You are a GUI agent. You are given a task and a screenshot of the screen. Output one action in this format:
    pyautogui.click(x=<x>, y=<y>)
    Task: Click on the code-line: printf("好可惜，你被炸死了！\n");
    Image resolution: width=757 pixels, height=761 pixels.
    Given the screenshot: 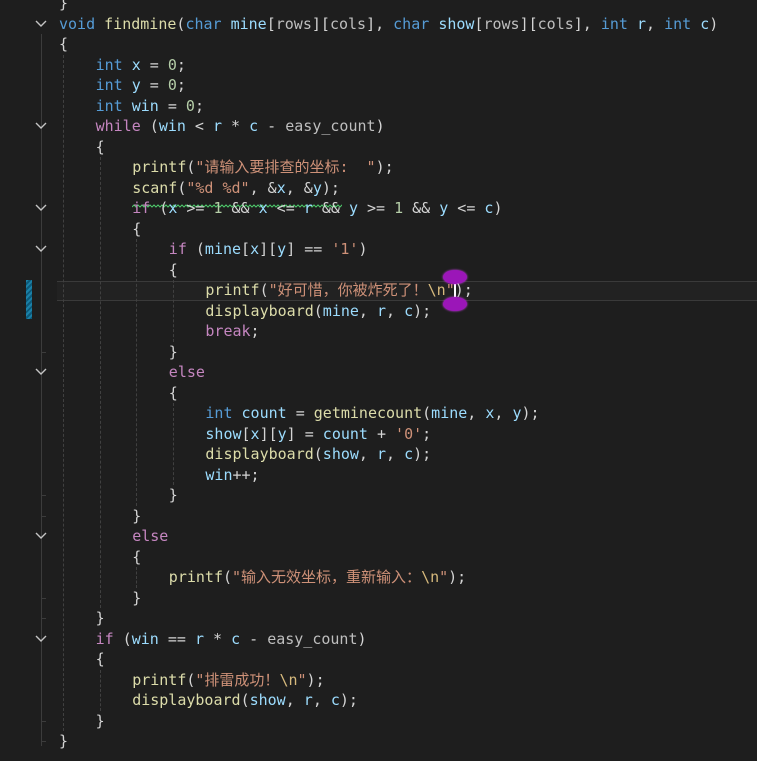 What is the action you would take?
    pyautogui.click(x=338, y=290)
    